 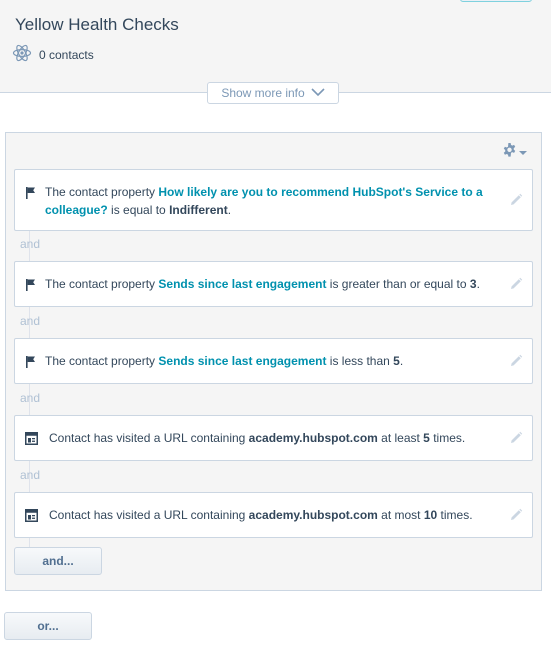 What do you see at coordinates (400, 515) in the screenshot?
I see `filter-operator: at most` at bounding box center [400, 515].